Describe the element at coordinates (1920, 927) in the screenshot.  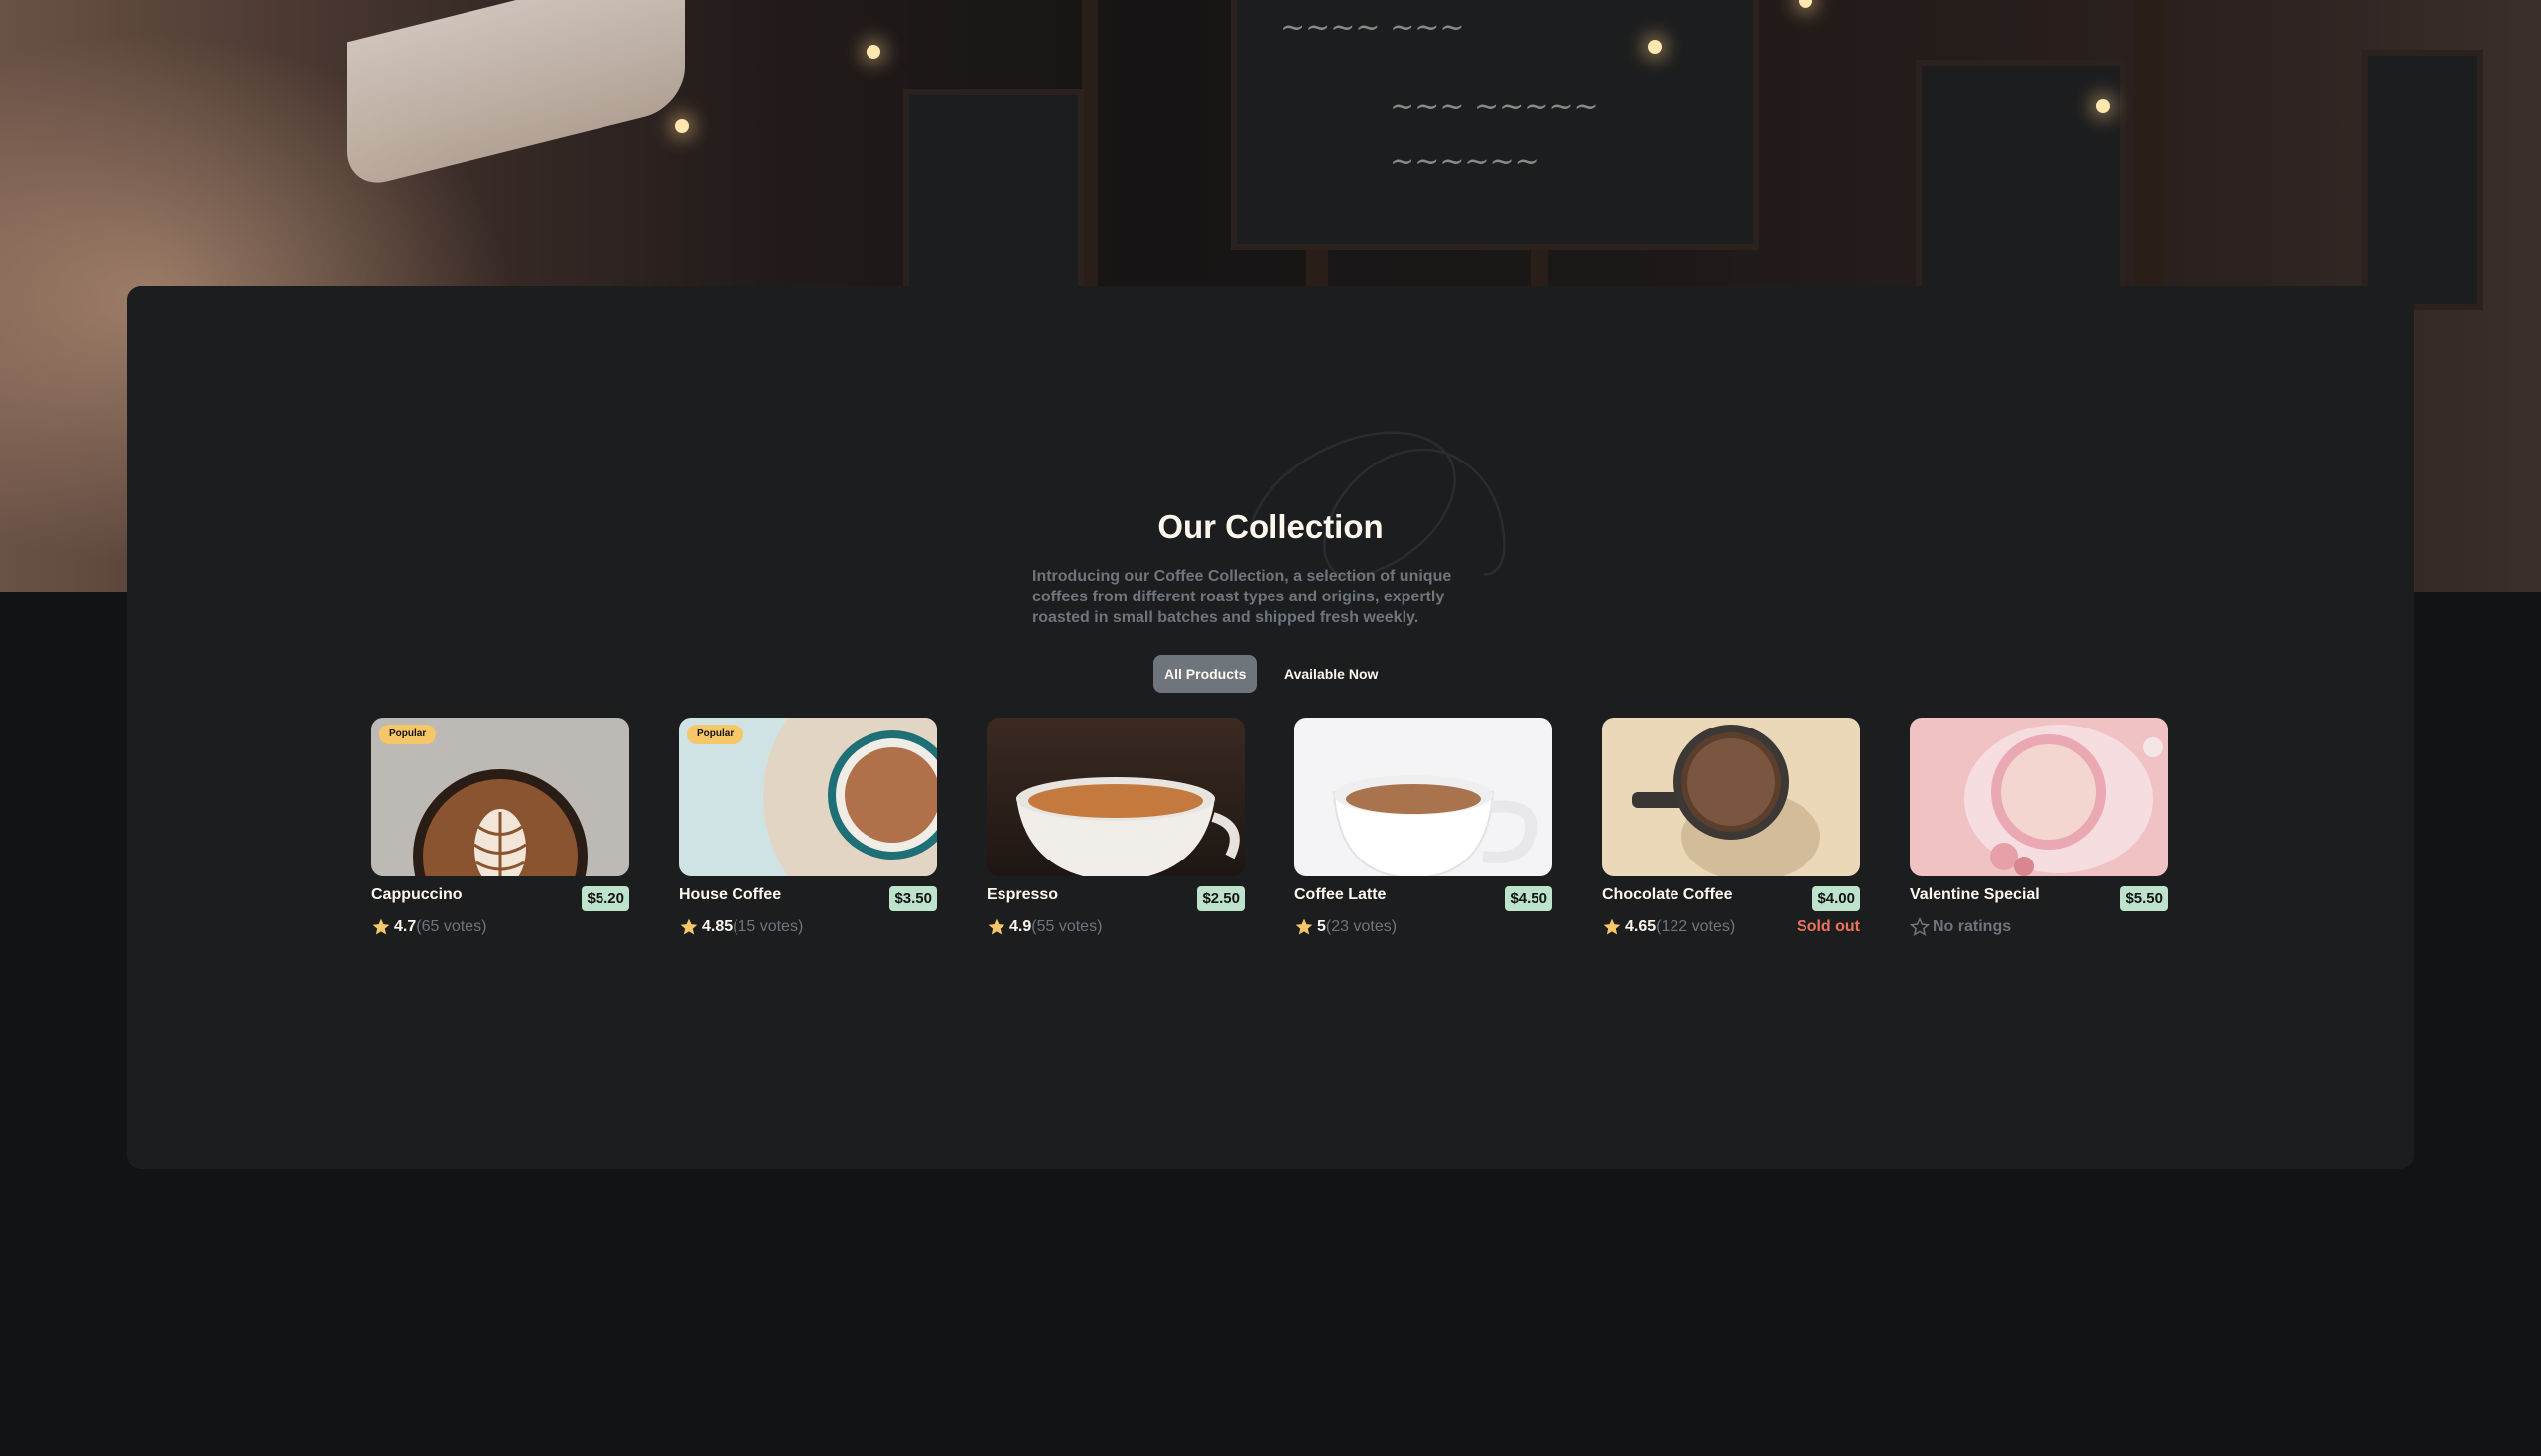
I see `star-outline-icon` at that location.